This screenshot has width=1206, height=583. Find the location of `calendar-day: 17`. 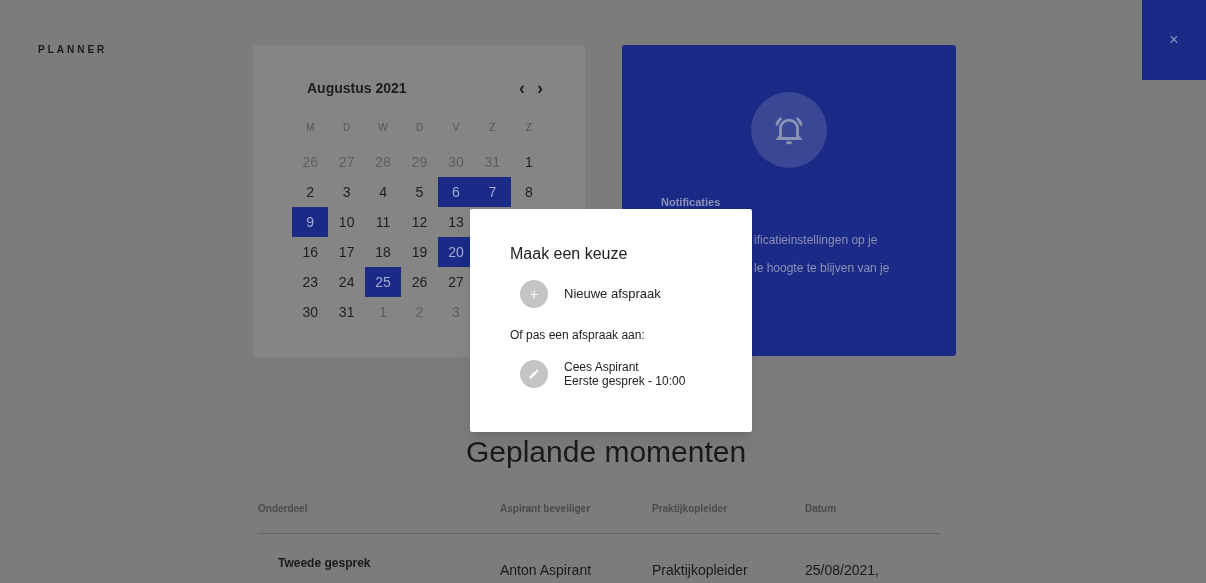

calendar-day: 17 is located at coordinates (346, 252).